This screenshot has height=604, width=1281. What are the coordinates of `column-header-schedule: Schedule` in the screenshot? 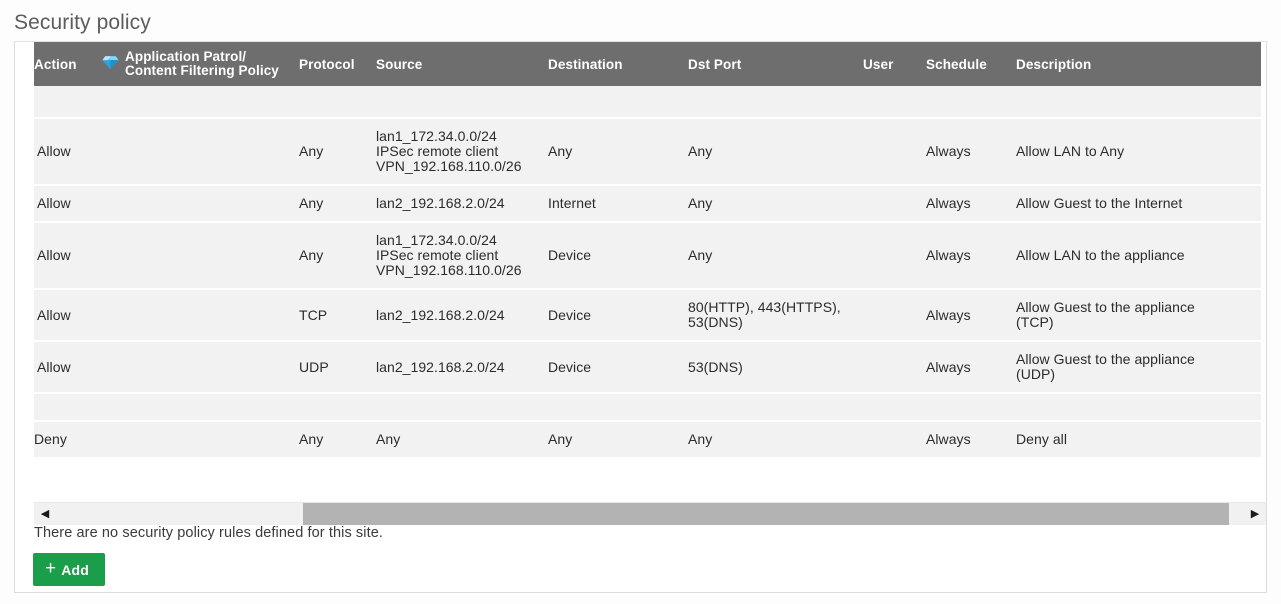 It's located at (971, 64).